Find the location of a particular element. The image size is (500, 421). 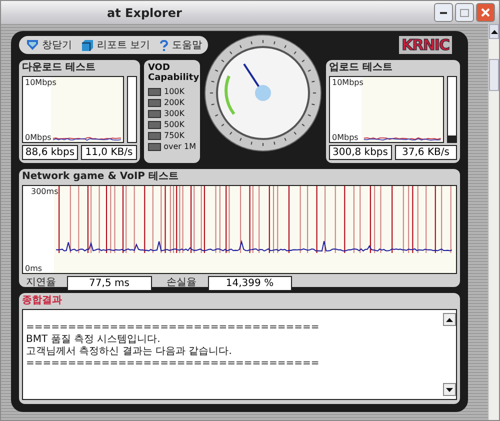

close-button is located at coordinates (485, 12).